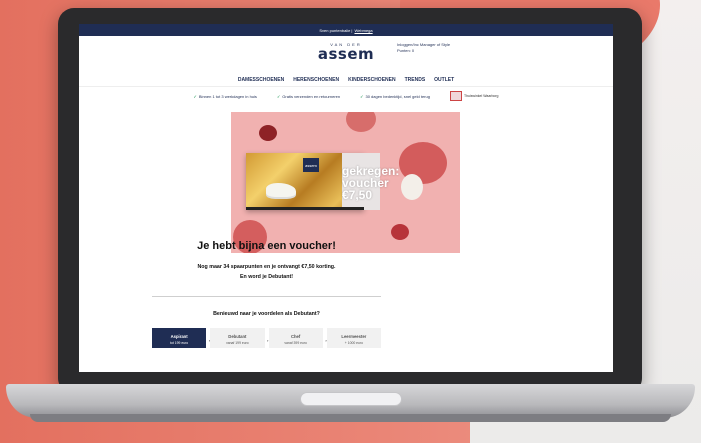  What do you see at coordinates (481, 96) in the screenshot?
I see `badge-text: Thuiswinkel Waarborg` at bounding box center [481, 96].